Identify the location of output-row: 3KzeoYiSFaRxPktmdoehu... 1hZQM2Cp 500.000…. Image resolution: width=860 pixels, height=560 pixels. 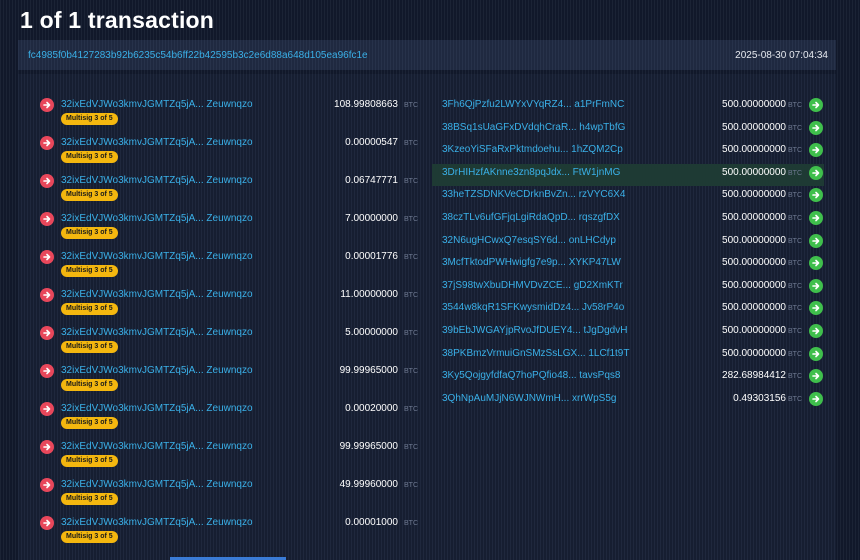
(631, 152).